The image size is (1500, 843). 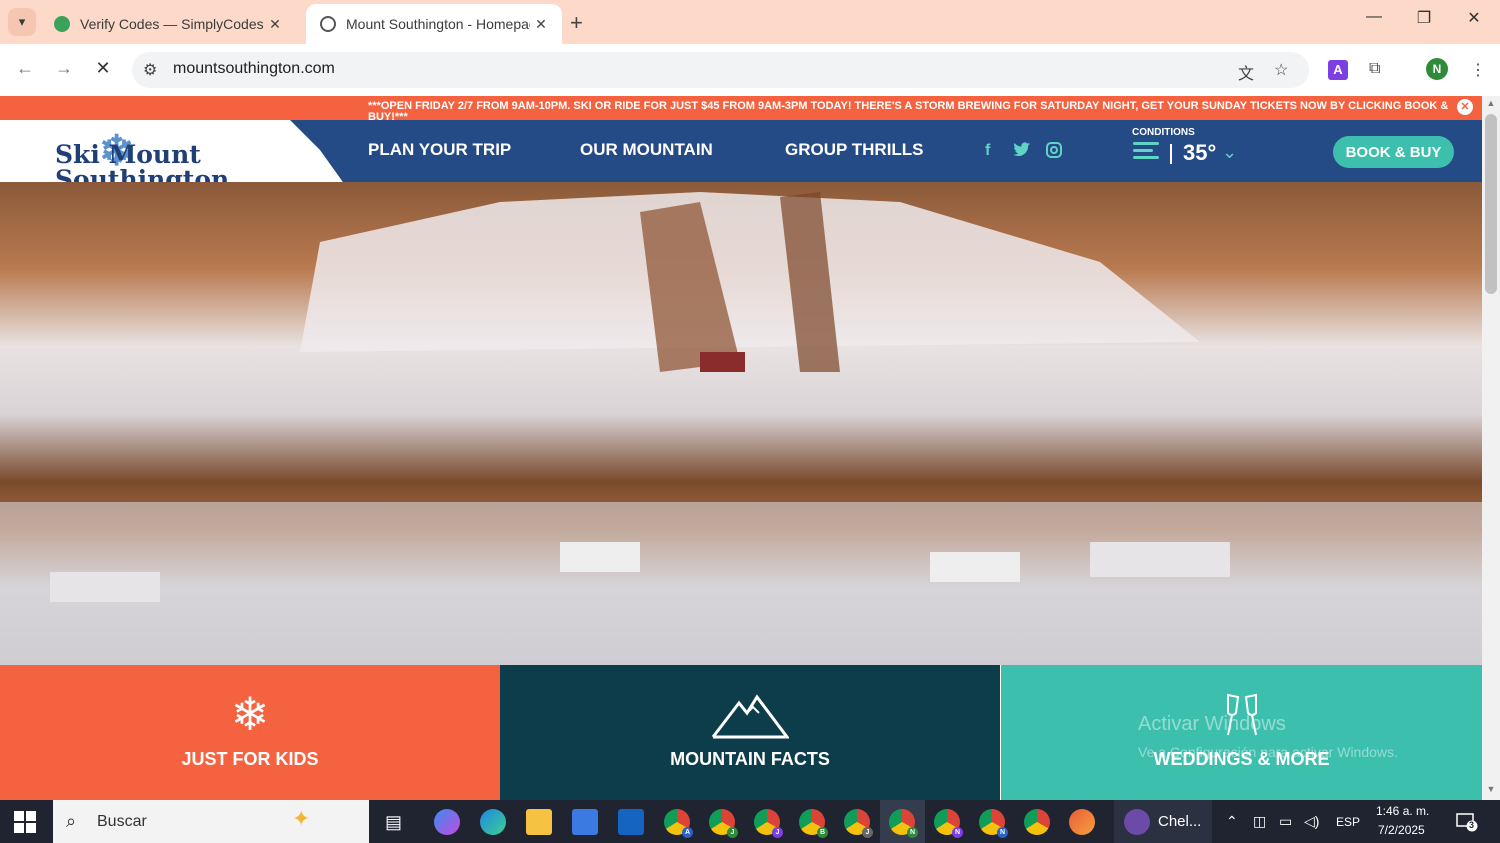 What do you see at coordinates (1374, 69) in the screenshot?
I see `extensions-puzzle-icon: ⧉` at bounding box center [1374, 69].